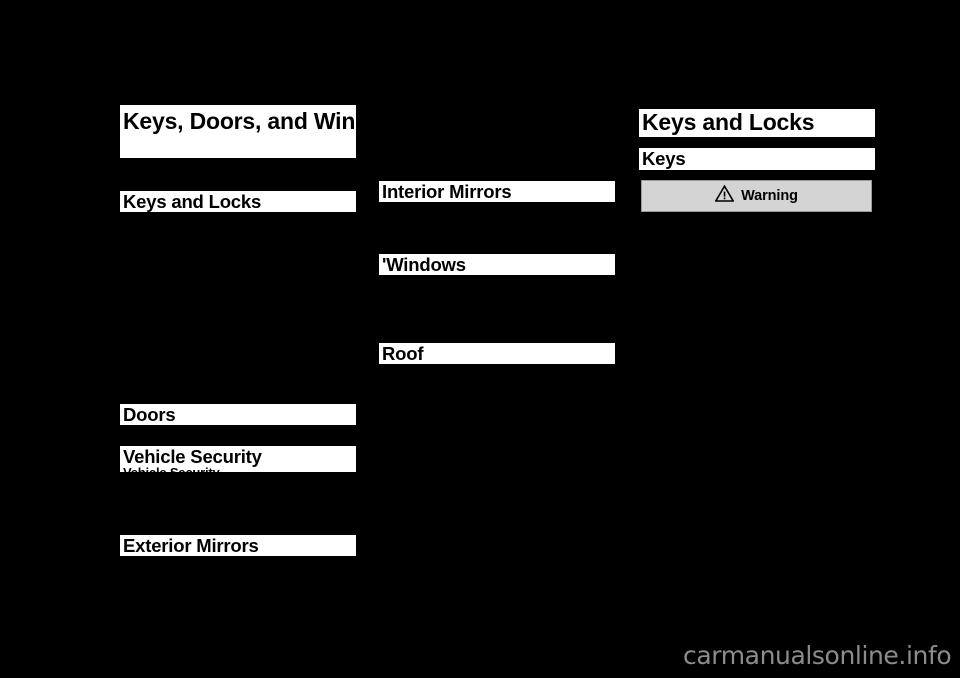 The image size is (960, 678). What do you see at coordinates (403, 353) in the screenshot?
I see `section-label: Roof` at bounding box center [403, 353].